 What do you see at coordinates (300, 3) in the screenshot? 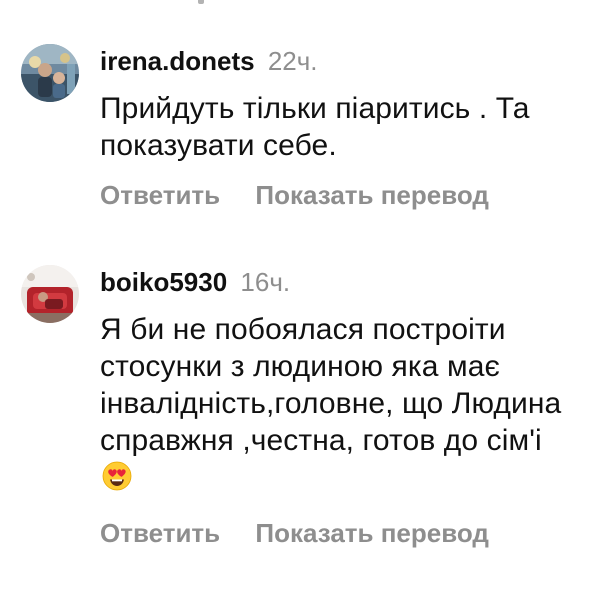
I see `previous-comment-fragment` at bounding box center [300, 3].